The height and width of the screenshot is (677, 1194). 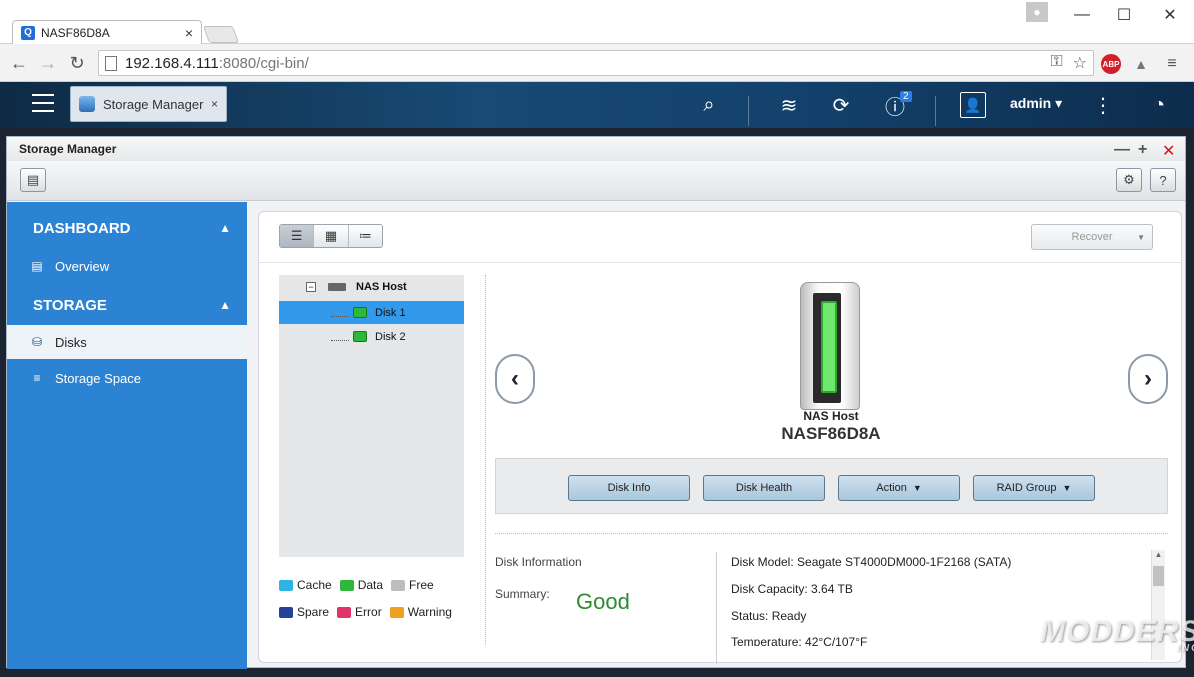 What do you see at coordinates (340, 313) in the screenshot?
I see `tree-connector` at bounding box center [340, 313].